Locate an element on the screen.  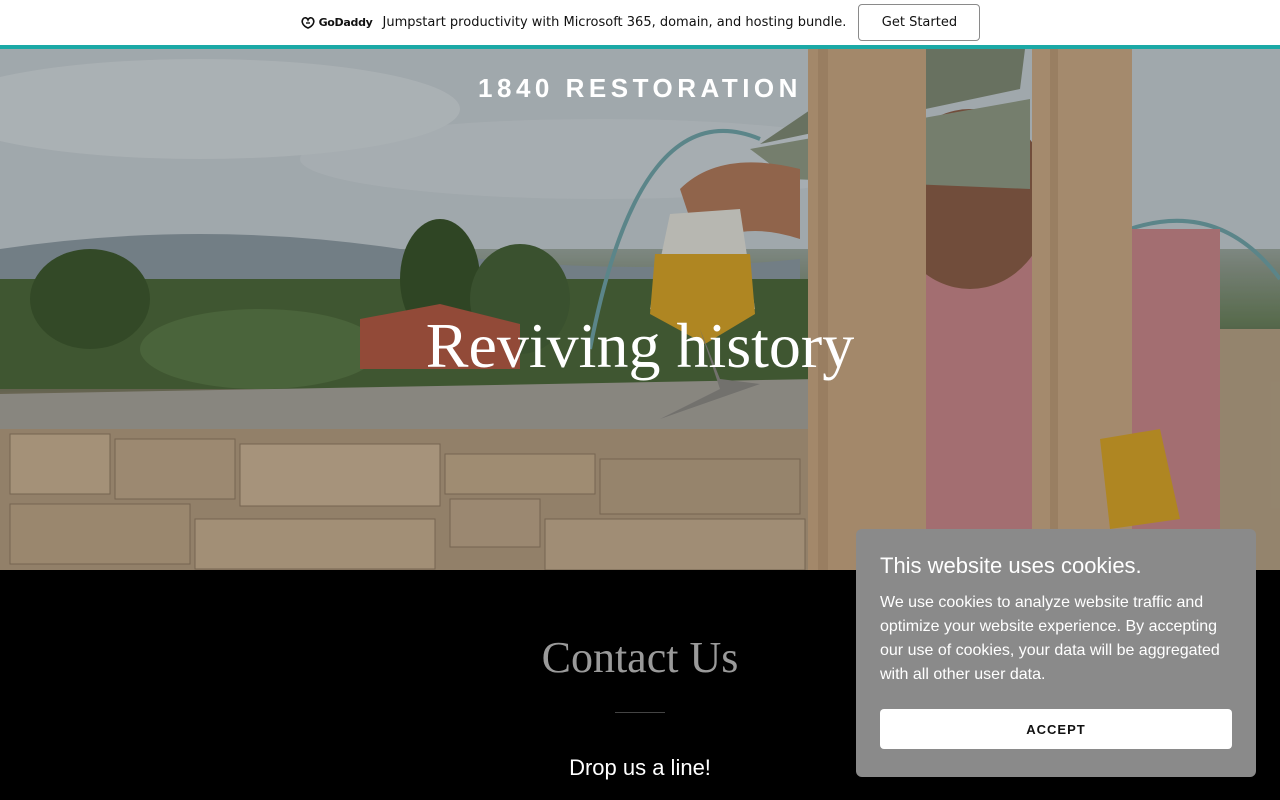
godaddy-logo: GoDaddy is located at coordinates (336, 23).